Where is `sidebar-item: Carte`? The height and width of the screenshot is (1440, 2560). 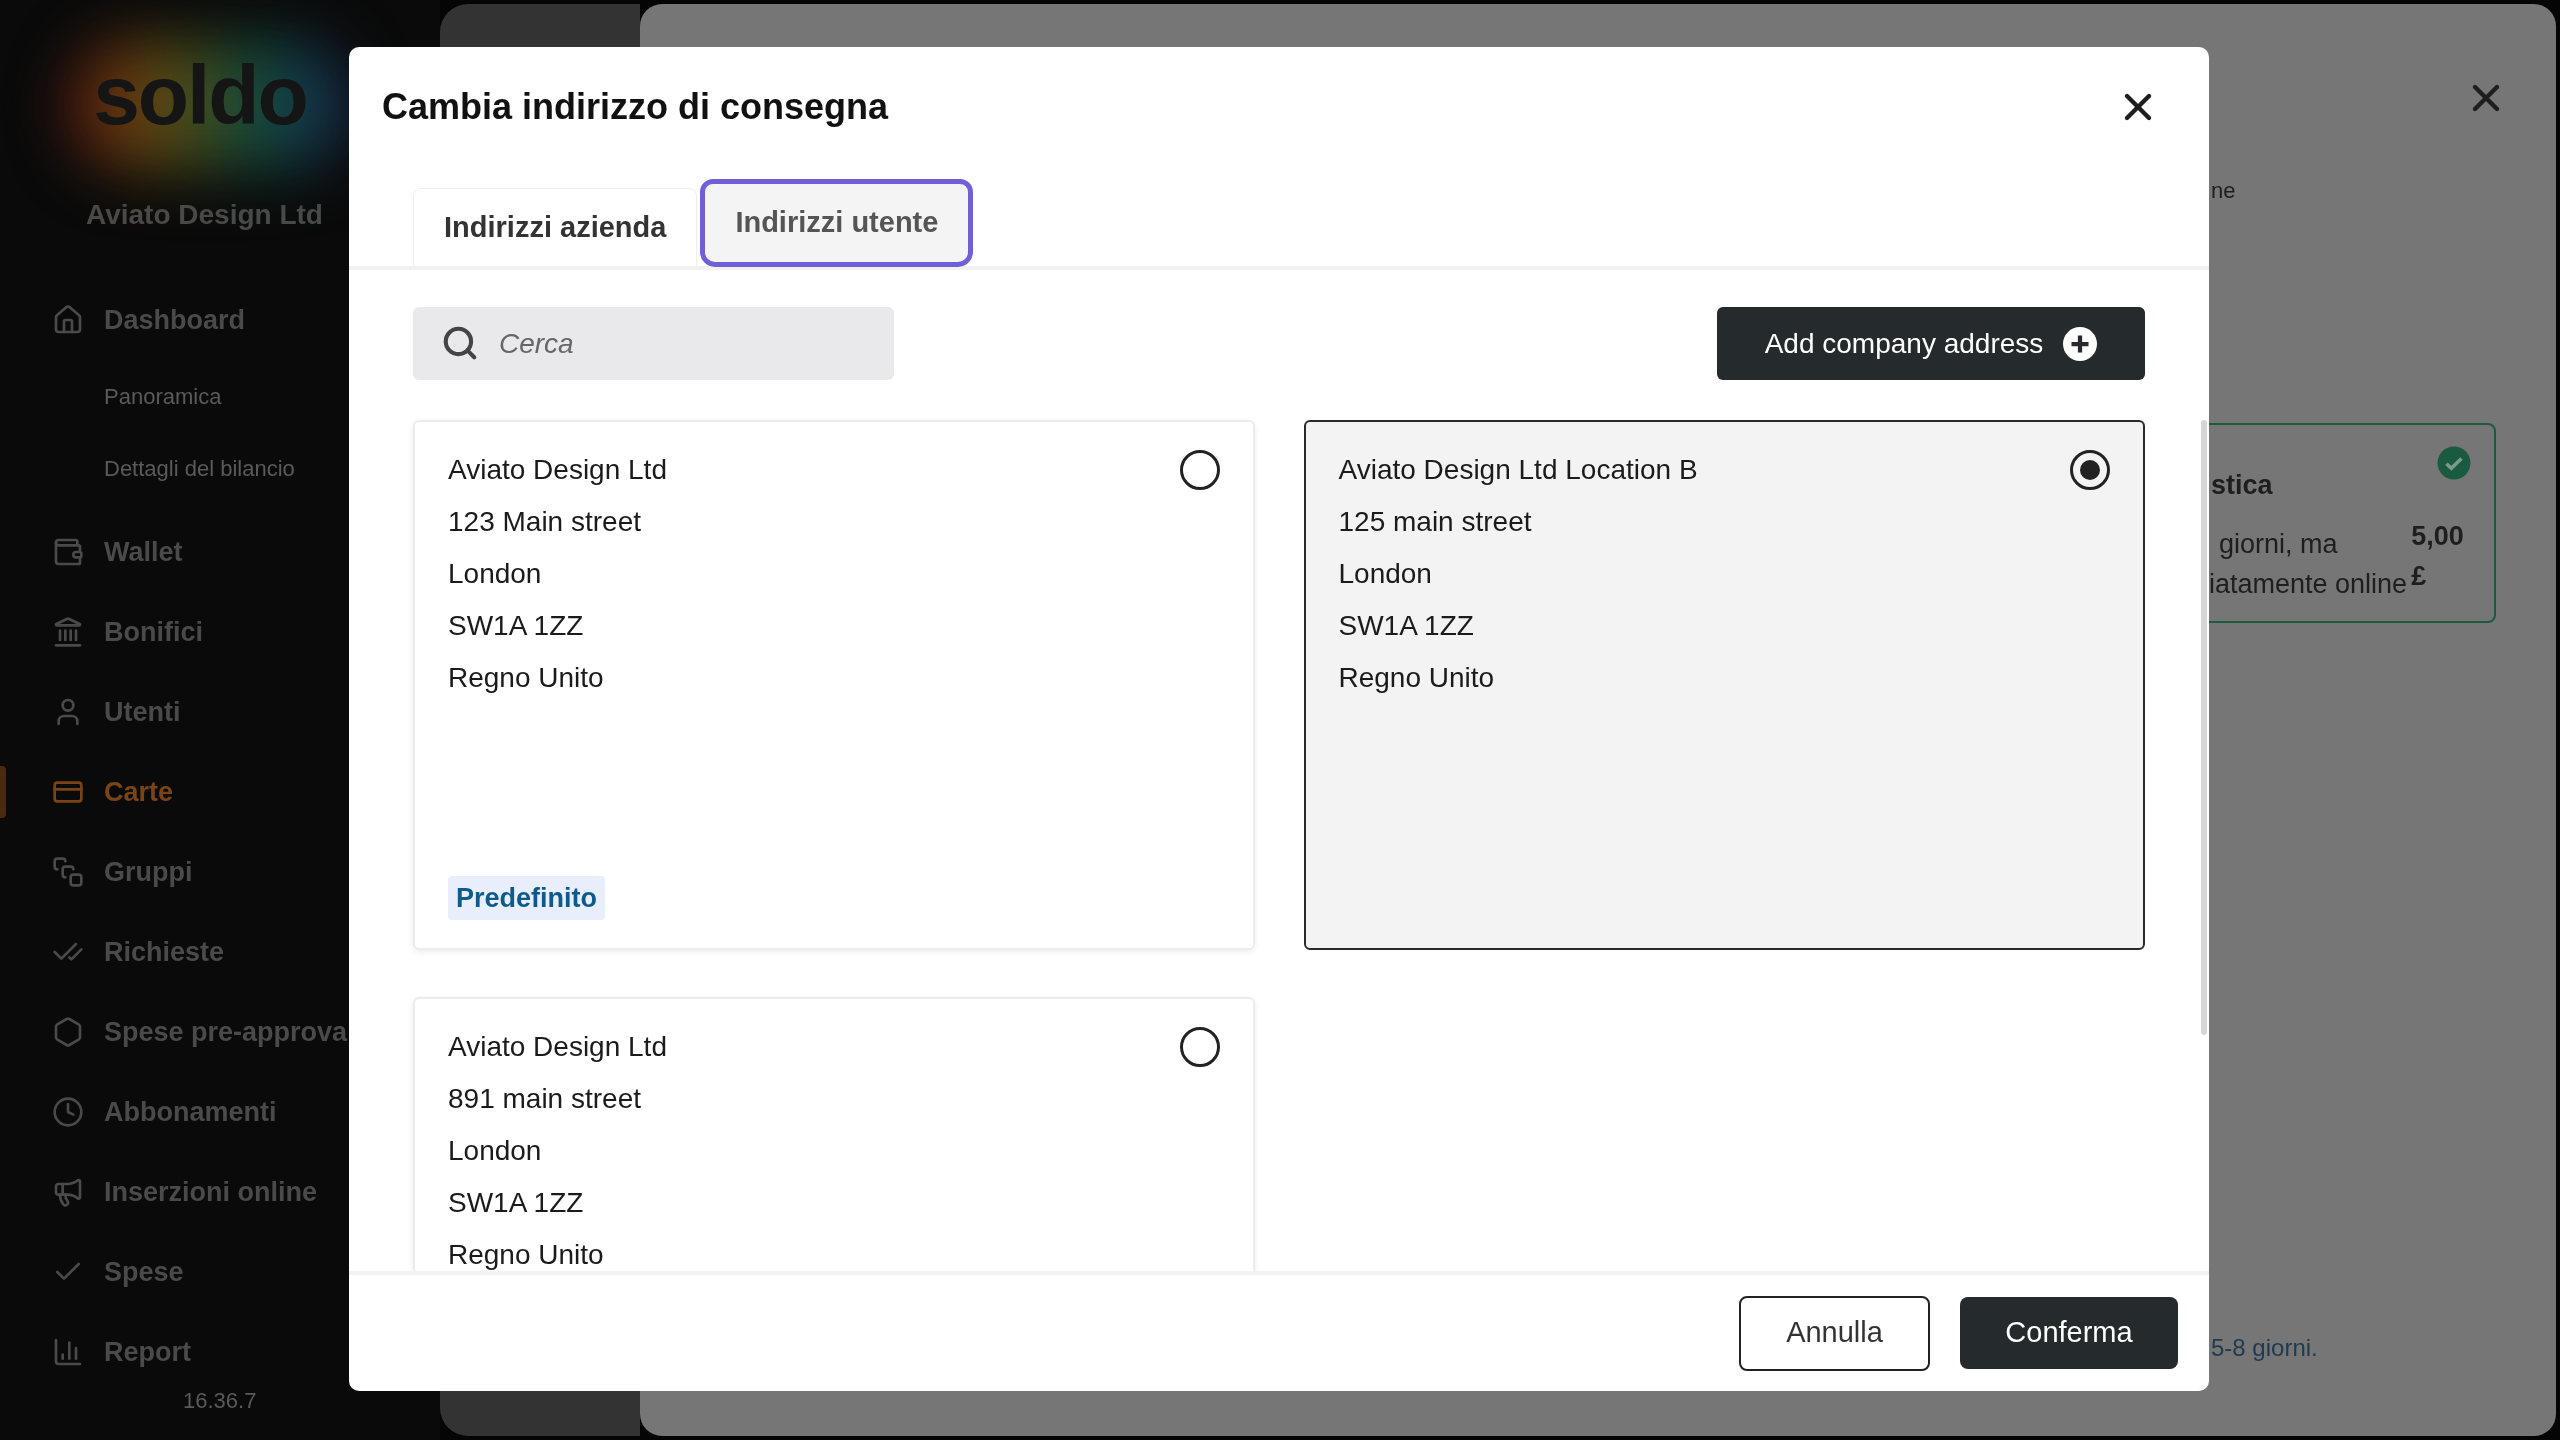 sidebar-item: Carte is located at coordinates (139, 792).